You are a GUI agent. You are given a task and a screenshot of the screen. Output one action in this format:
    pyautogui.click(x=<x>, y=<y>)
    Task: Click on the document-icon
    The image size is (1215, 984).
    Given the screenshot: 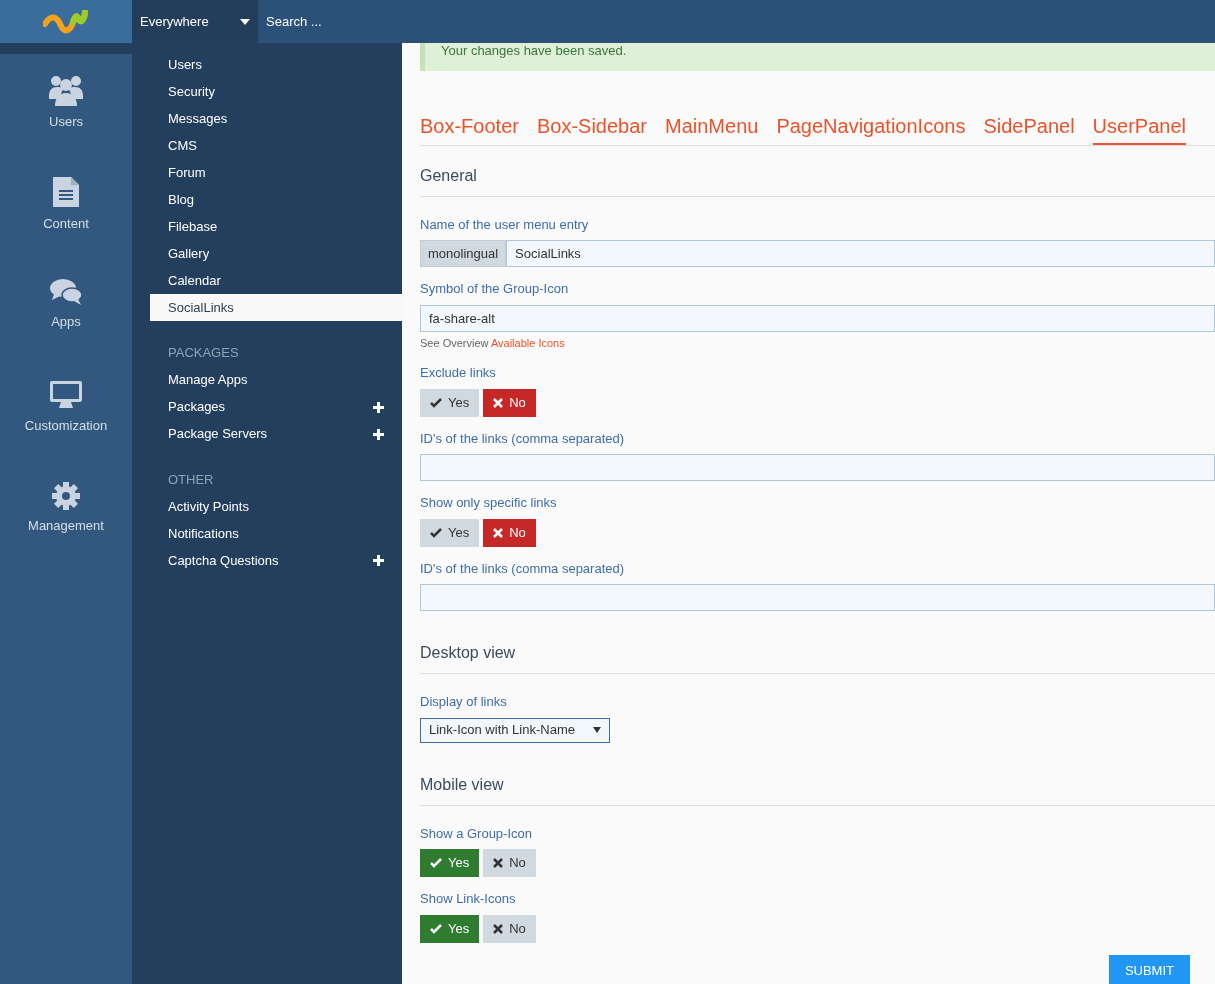 What is the action you would take?
    pyautogui.click(x=66, y=192)
    